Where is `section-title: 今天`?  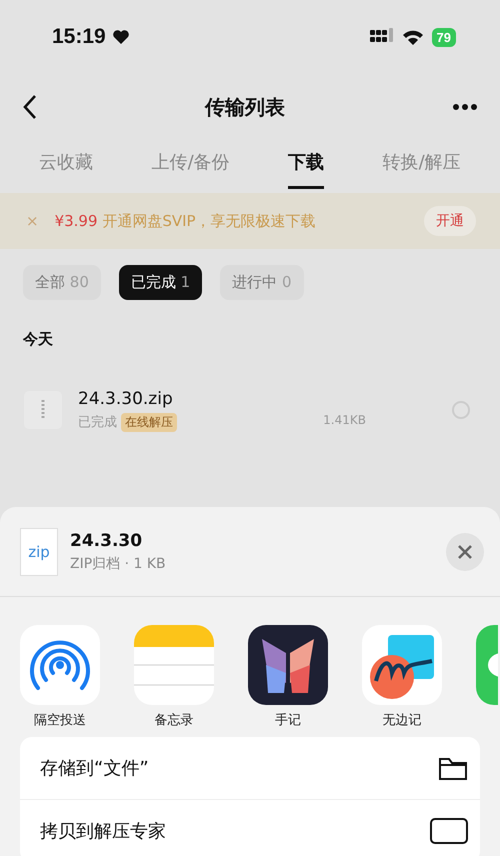
section-title: 今天 is located at coordinates (38, 339).